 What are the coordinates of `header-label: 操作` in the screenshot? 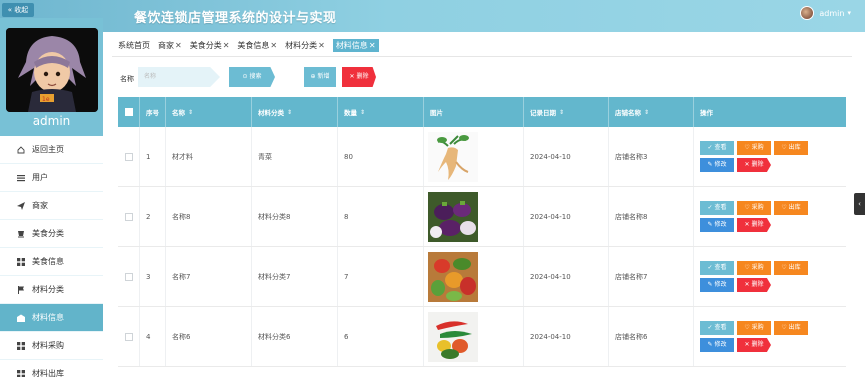 It's located at (706, 113).